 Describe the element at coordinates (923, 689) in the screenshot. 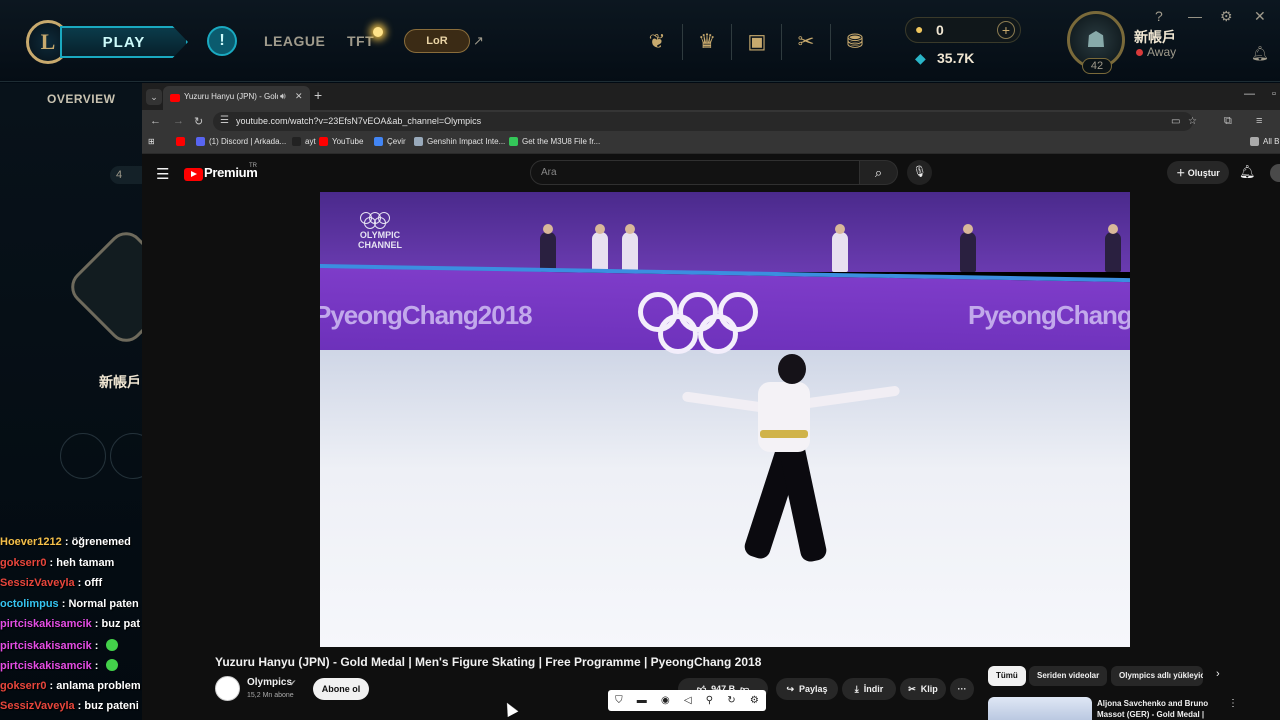

I see `clip-button: ✂ Klip` at that location.